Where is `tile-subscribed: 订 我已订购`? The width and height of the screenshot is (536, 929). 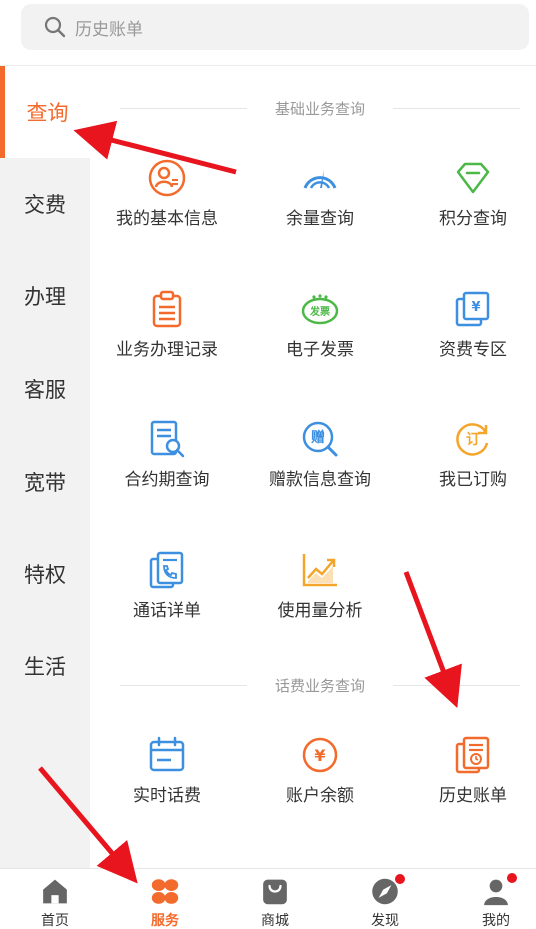
tile-subscribed: 订 我已订购 is located at coordinates (467, 464).